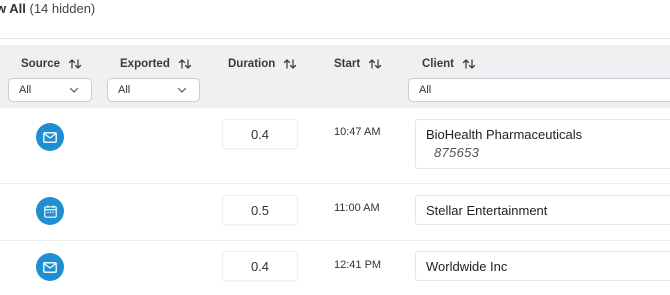  I want to click on hidden-count: (14 hidden), so click(62, 8).